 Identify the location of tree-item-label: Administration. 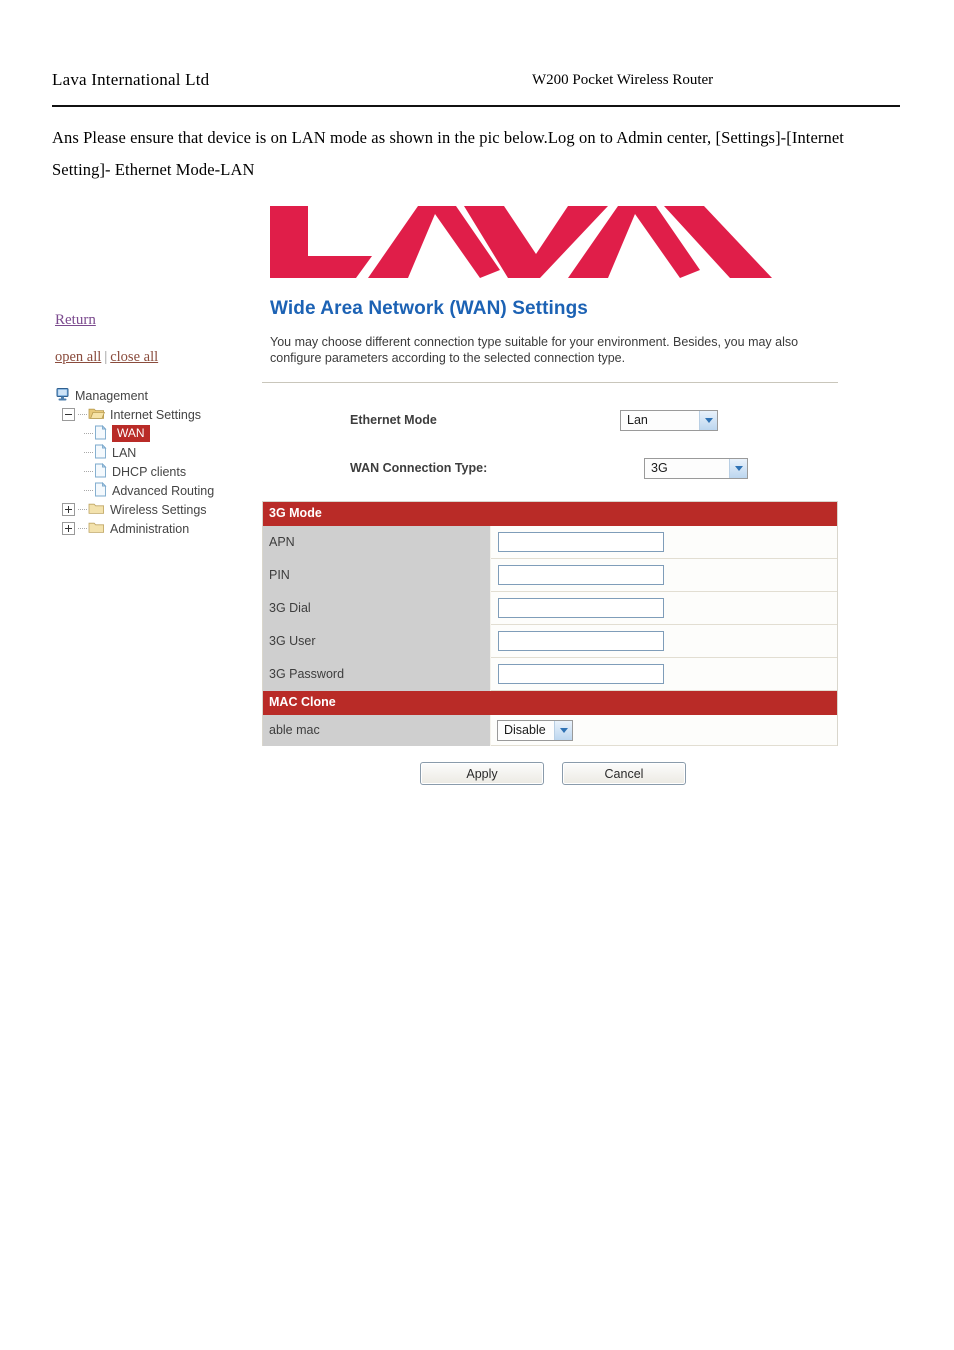
(150, 528).